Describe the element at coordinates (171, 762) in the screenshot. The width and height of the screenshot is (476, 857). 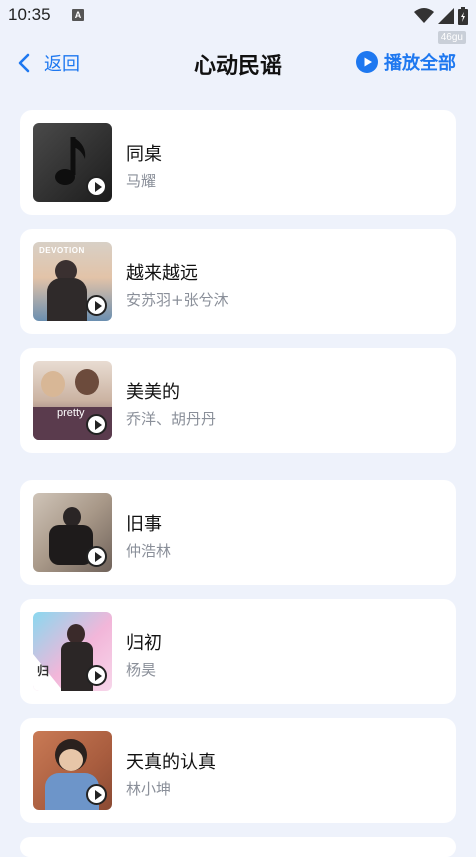
I see `song-title: 天真的认真` at that location.